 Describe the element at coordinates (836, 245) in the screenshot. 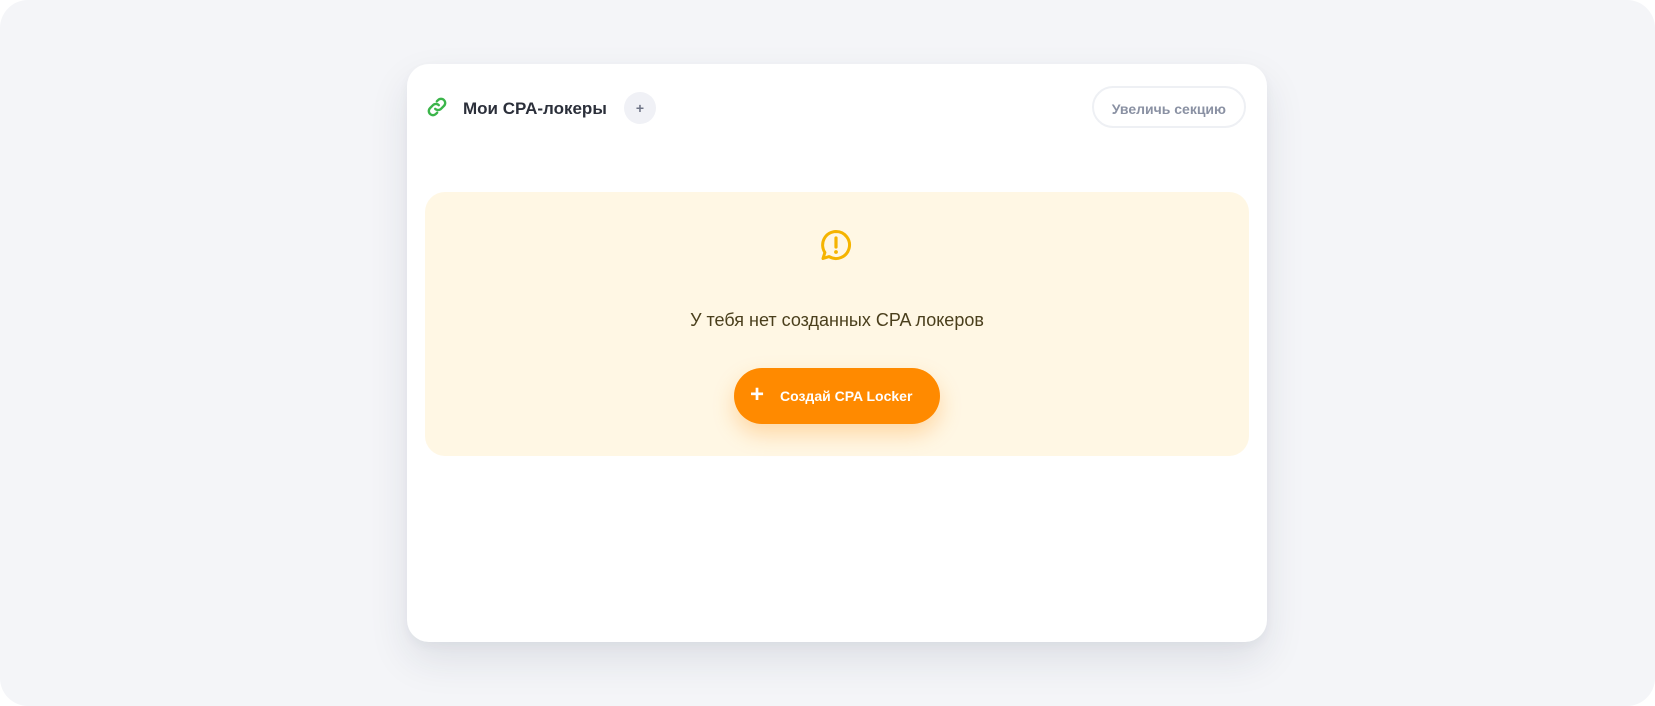

I see `alert-bubble-icon` at that location.